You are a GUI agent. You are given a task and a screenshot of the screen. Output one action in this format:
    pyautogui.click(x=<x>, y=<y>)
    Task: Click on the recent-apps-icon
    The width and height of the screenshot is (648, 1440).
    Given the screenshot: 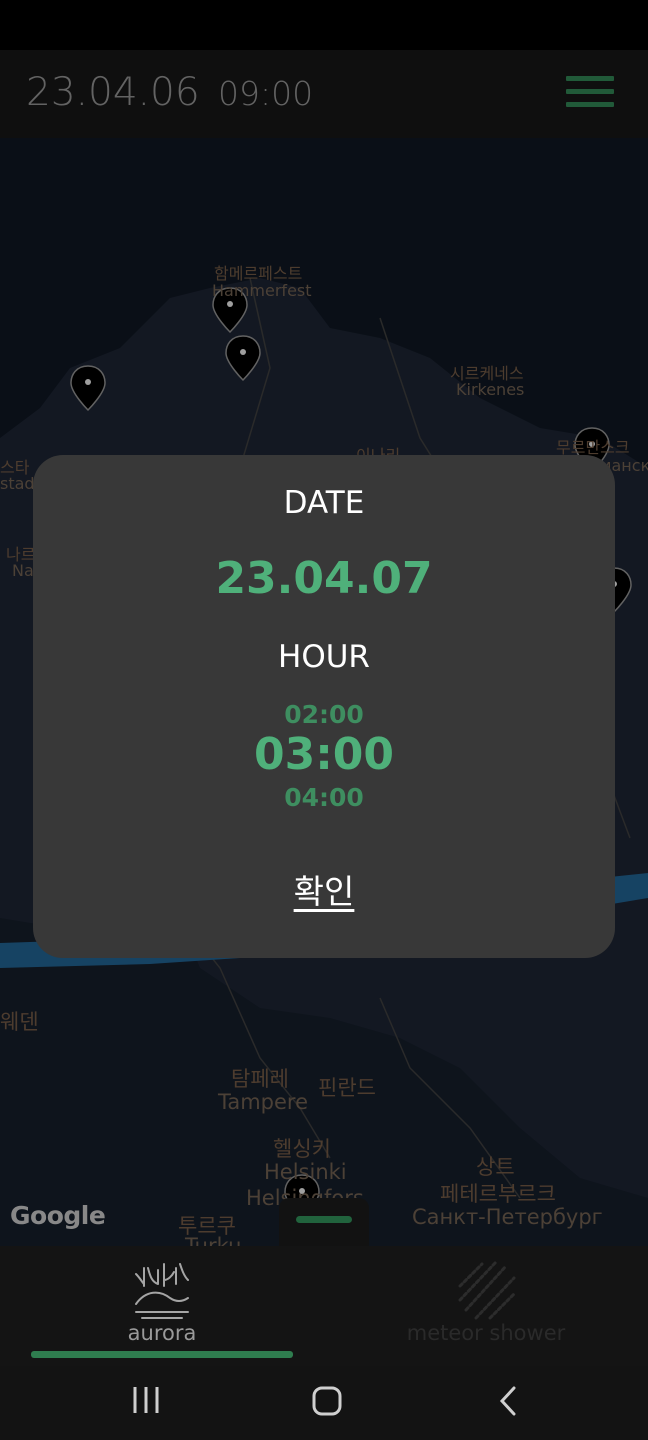 What is the action you would take?
    pyautogui.click(x=146, y=1400)
    